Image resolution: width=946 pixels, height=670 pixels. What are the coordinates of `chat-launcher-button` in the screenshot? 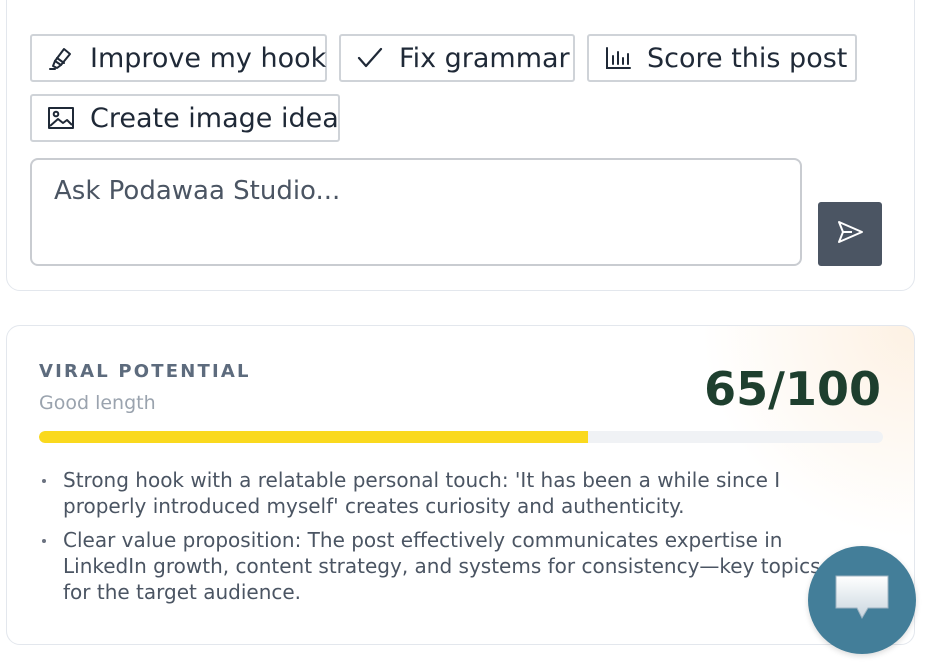 It's located at (862, 600).